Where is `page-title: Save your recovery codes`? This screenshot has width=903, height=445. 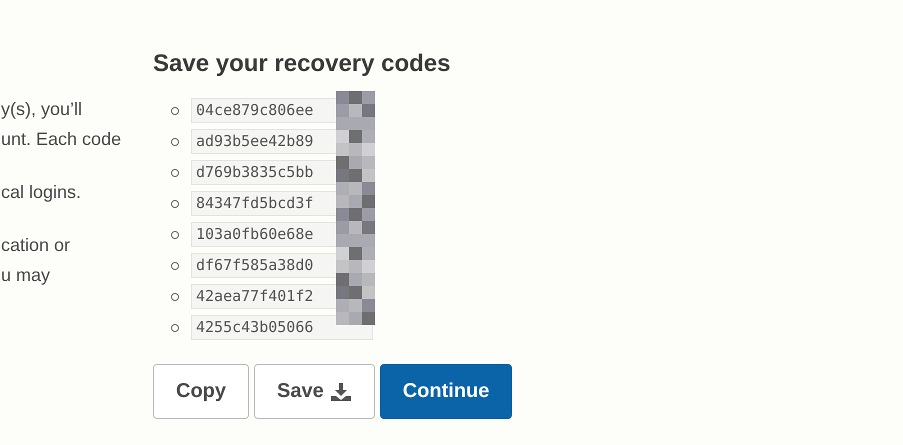 page-title: Save your recovery codes is located at coordinates (302, 64).